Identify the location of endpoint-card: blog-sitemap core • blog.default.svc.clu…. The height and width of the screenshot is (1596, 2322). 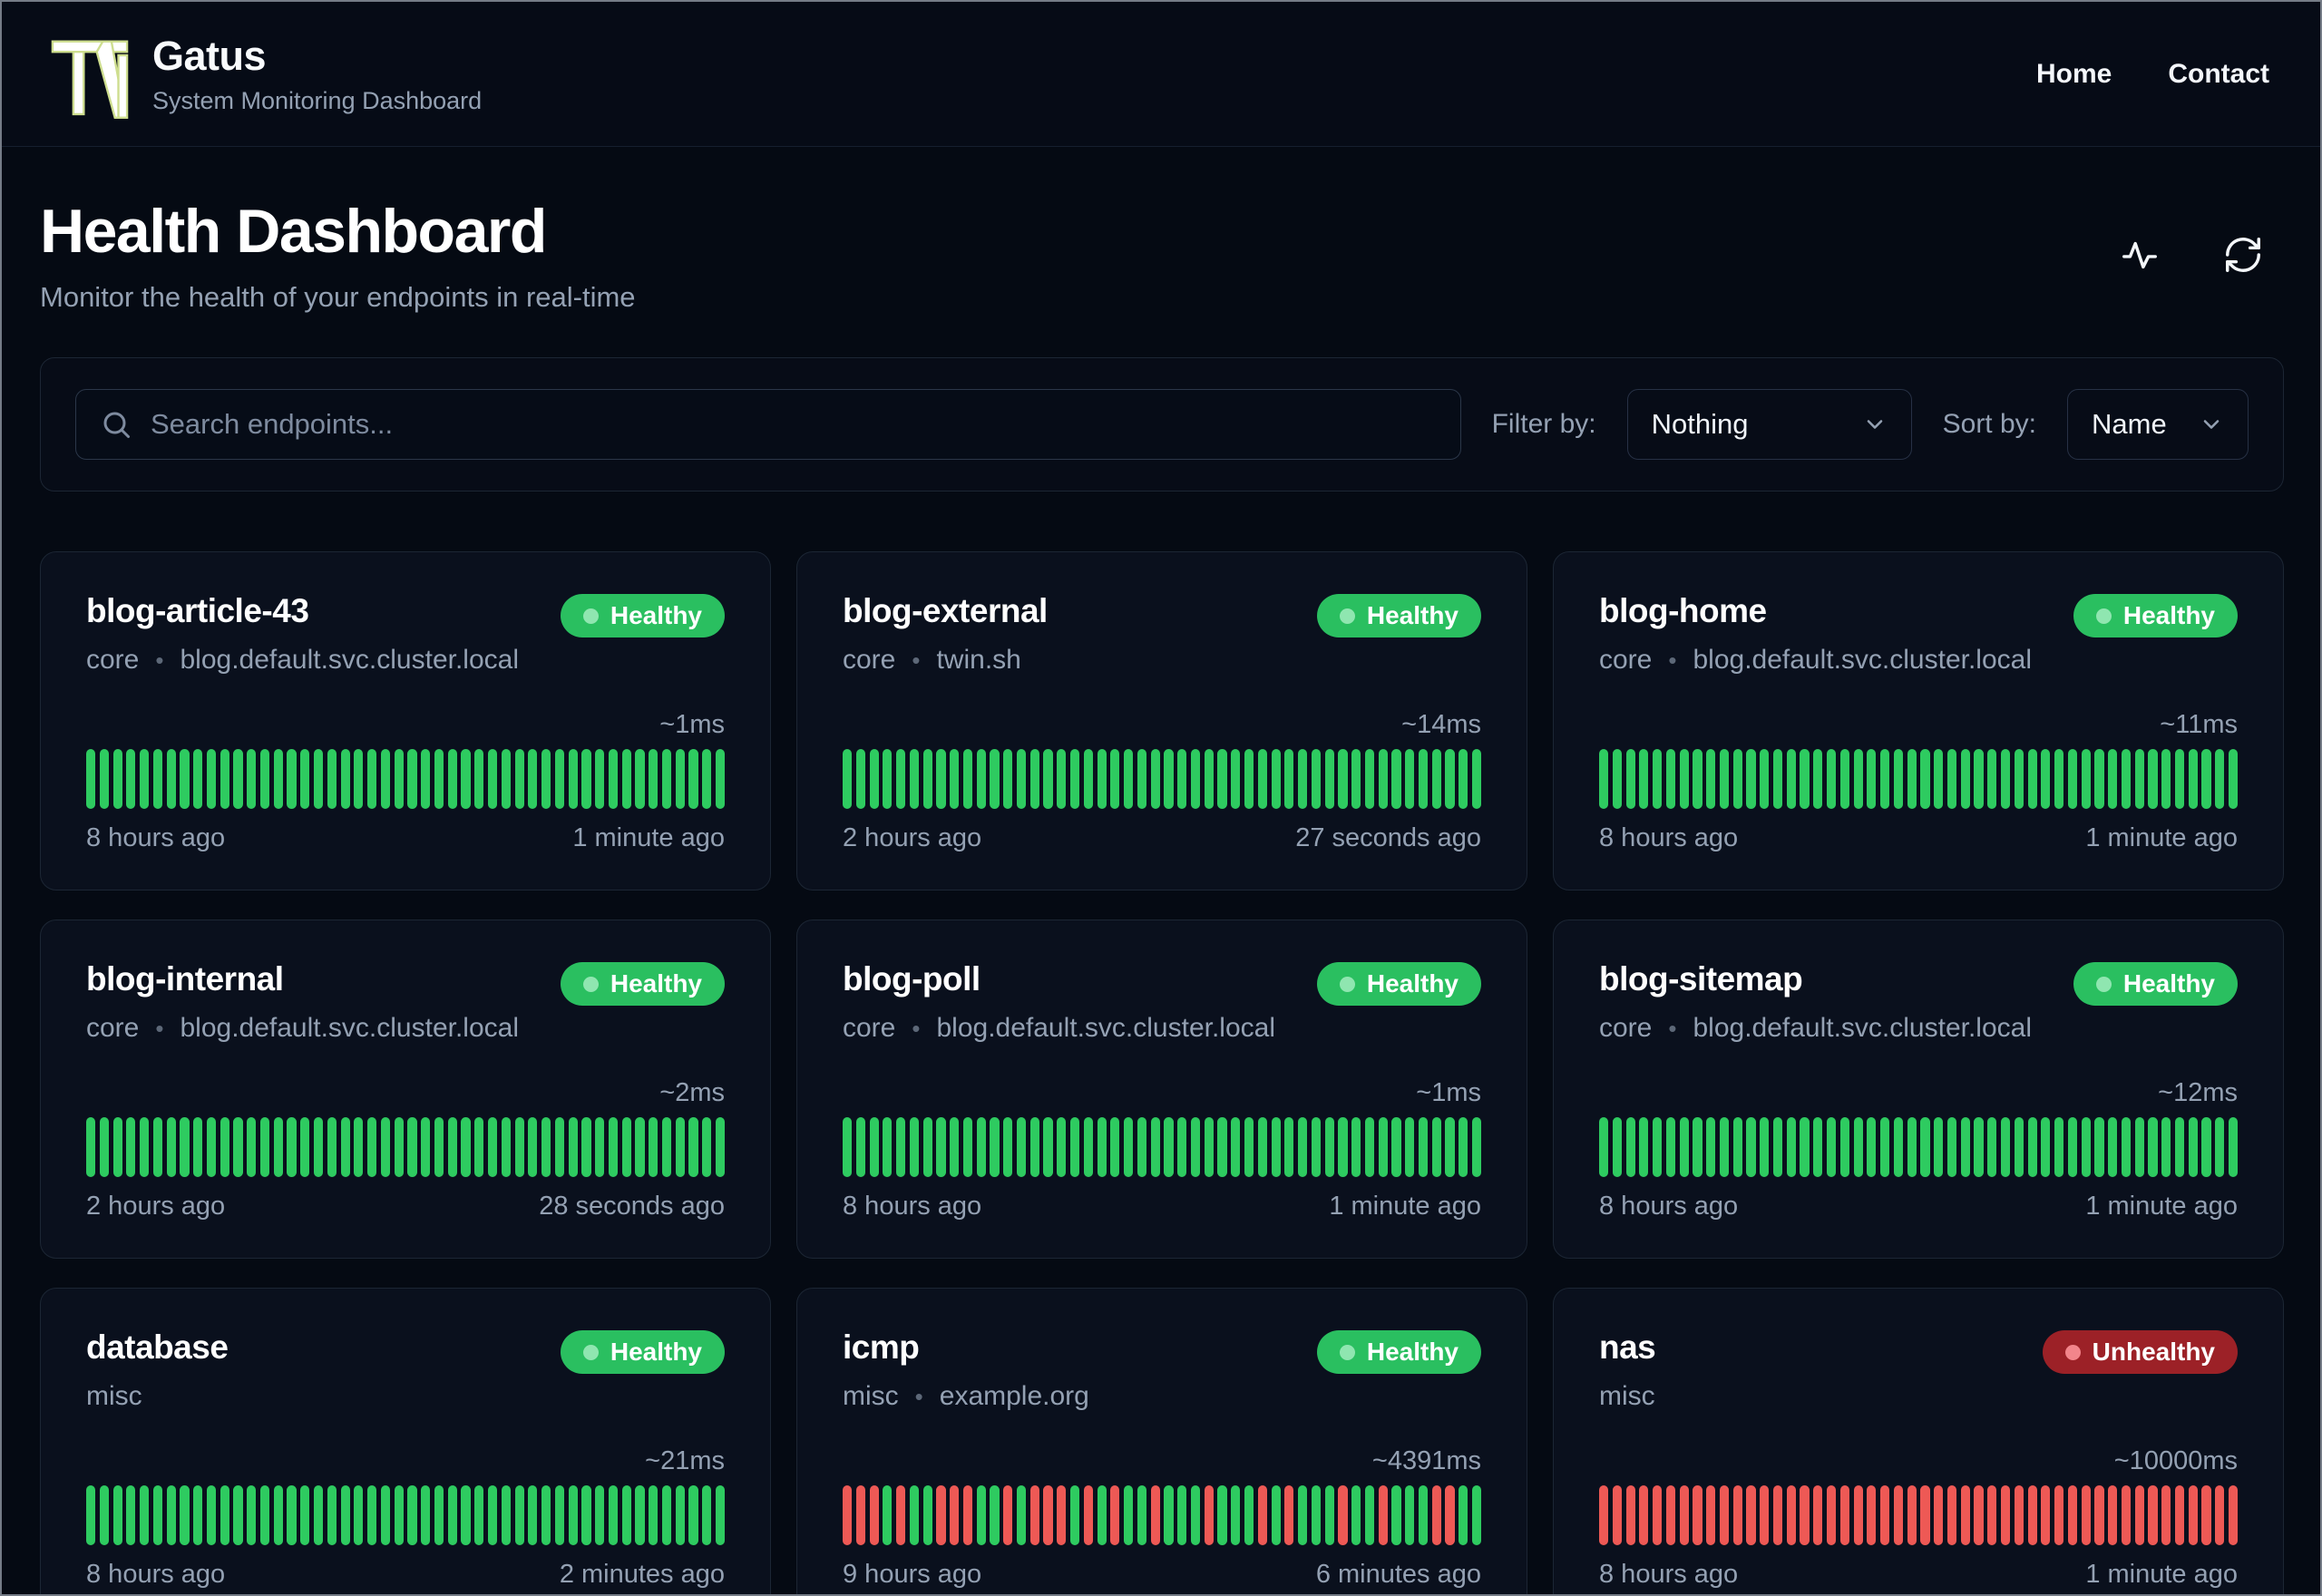
(1918, 1089).